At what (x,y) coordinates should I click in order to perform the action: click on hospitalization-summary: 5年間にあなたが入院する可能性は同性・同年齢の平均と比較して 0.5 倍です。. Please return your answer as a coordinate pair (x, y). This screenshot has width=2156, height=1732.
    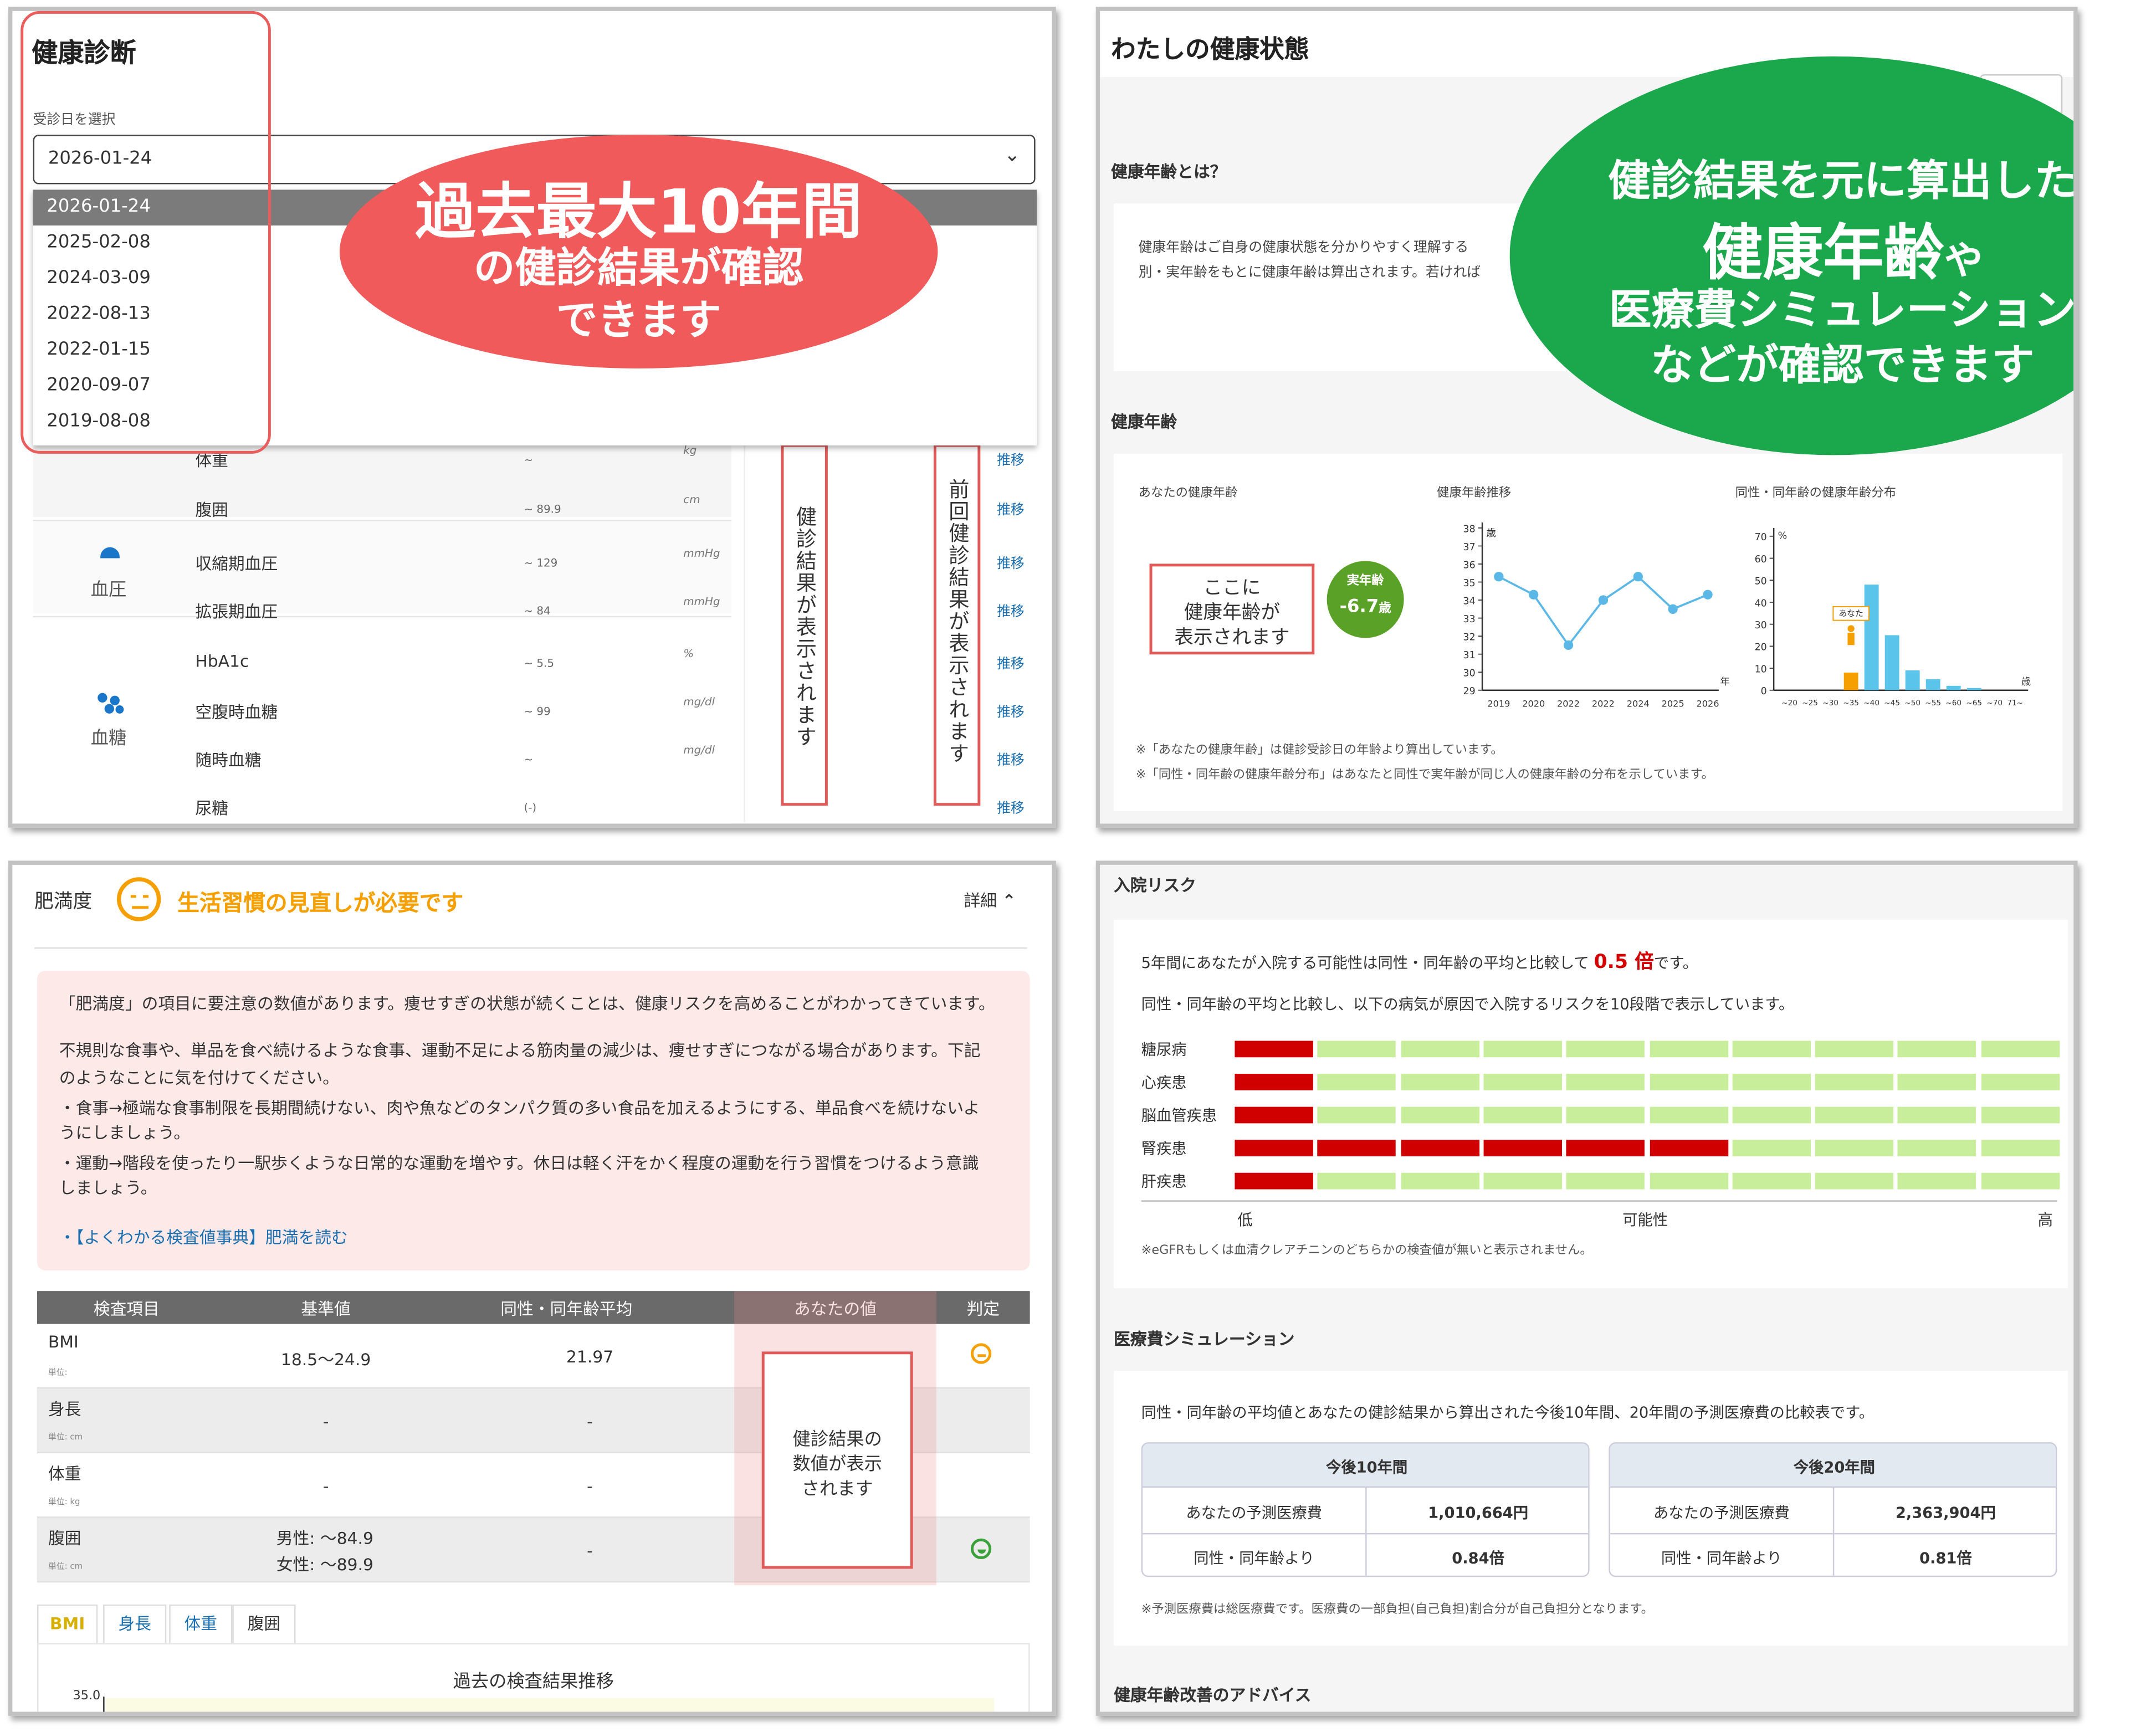
    Looking at the image, I should click on (1420, 962).